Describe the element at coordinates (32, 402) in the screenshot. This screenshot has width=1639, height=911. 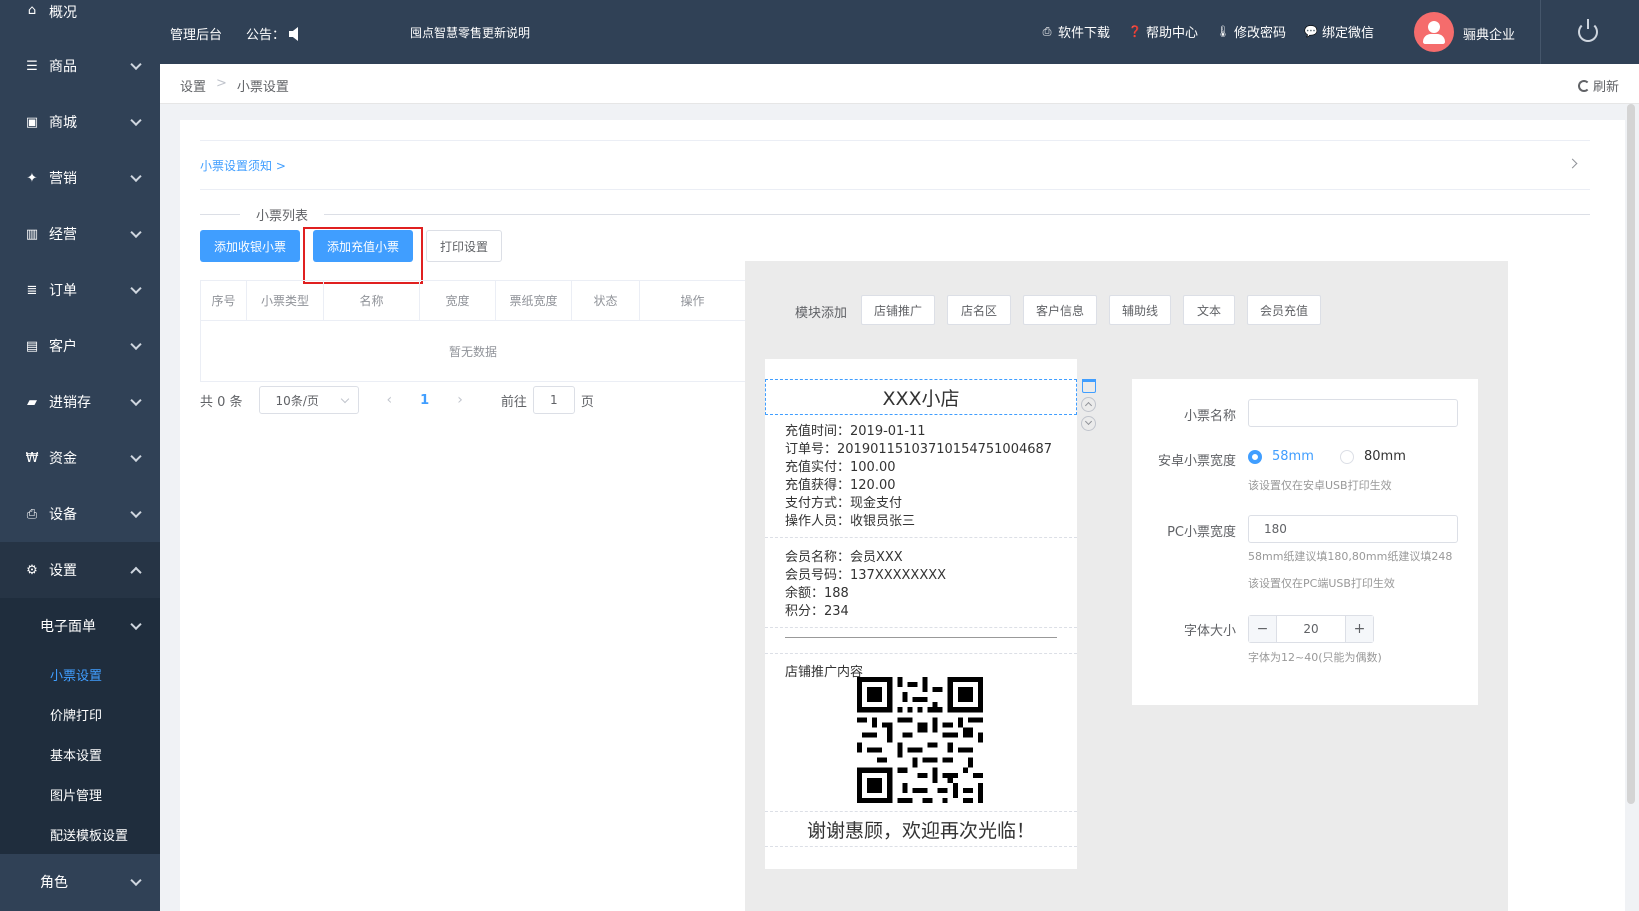
I see `truck-icon: ▰` at that location.